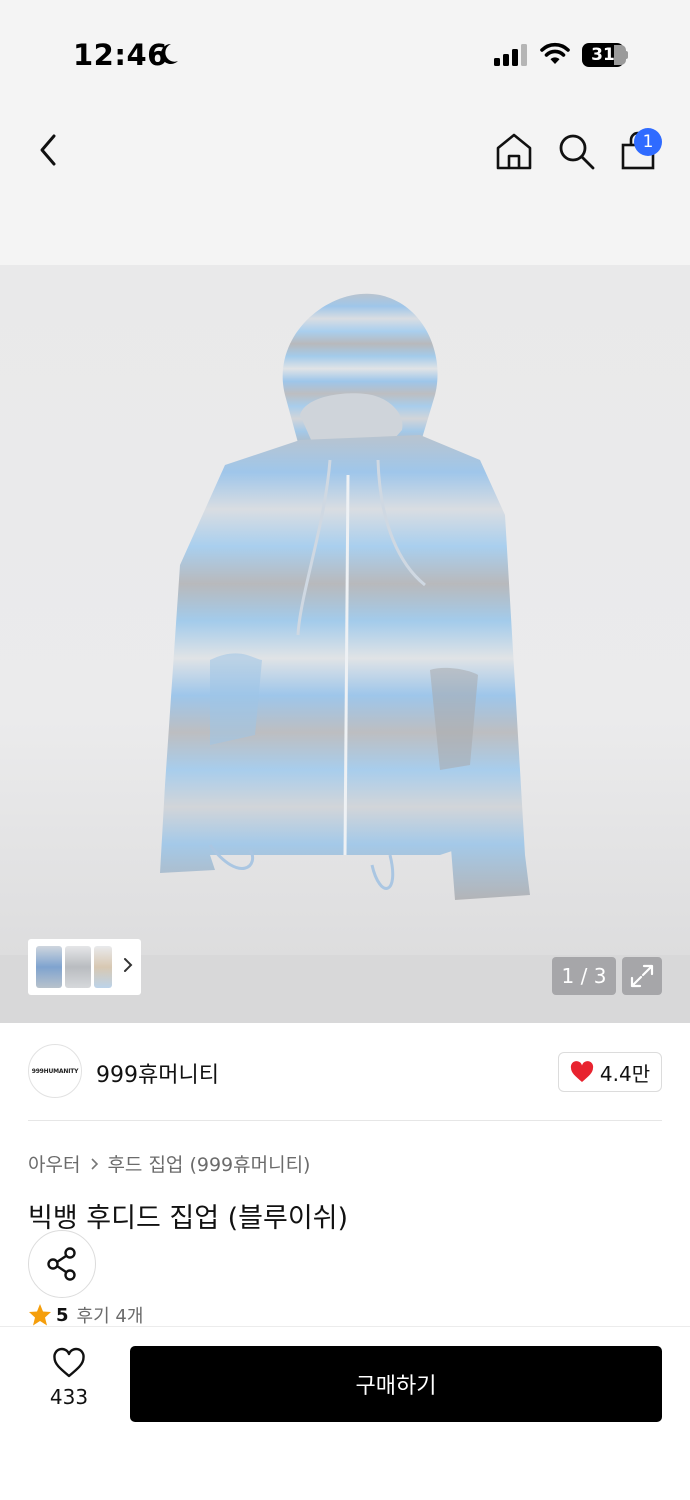 This screenshot has height=1500, width=690. I want to click on bottom-action-bar: 433 구매하기, so click(345, 1413).